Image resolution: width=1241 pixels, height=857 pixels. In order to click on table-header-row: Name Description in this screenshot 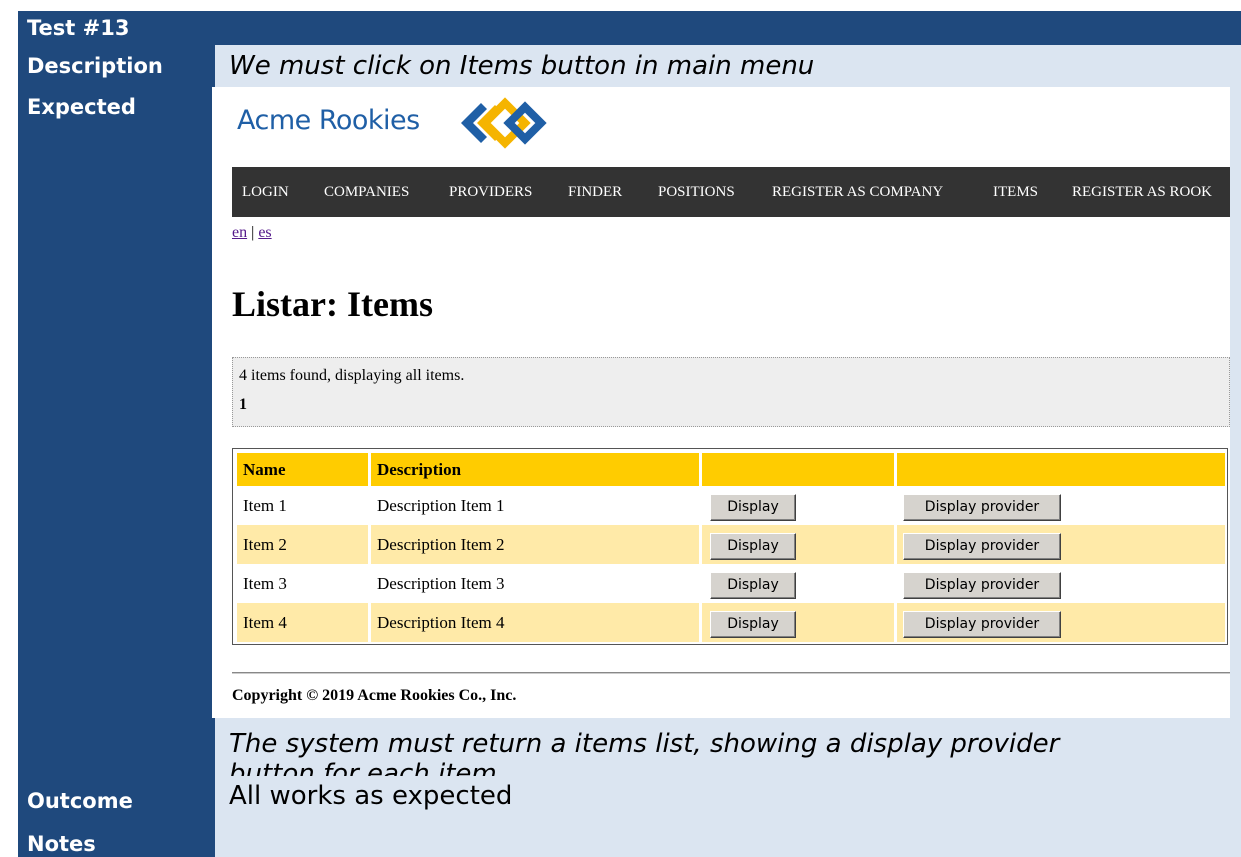, I will do `click(731, 469)`.